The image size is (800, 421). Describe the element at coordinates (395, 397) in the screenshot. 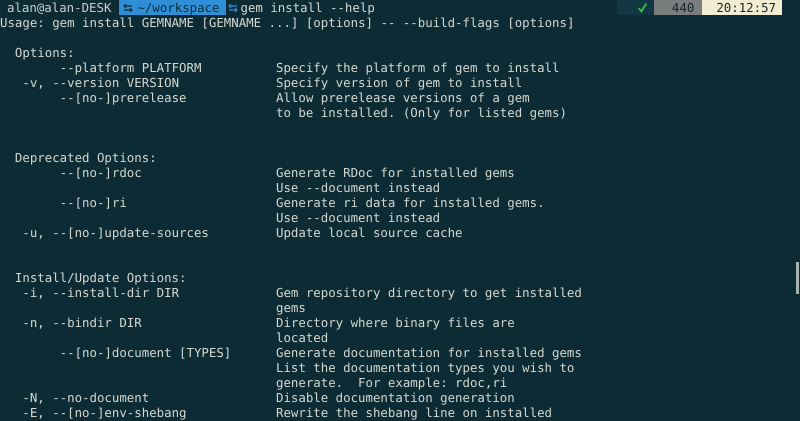

I see `option-description: Disable documentation generation` at that location.